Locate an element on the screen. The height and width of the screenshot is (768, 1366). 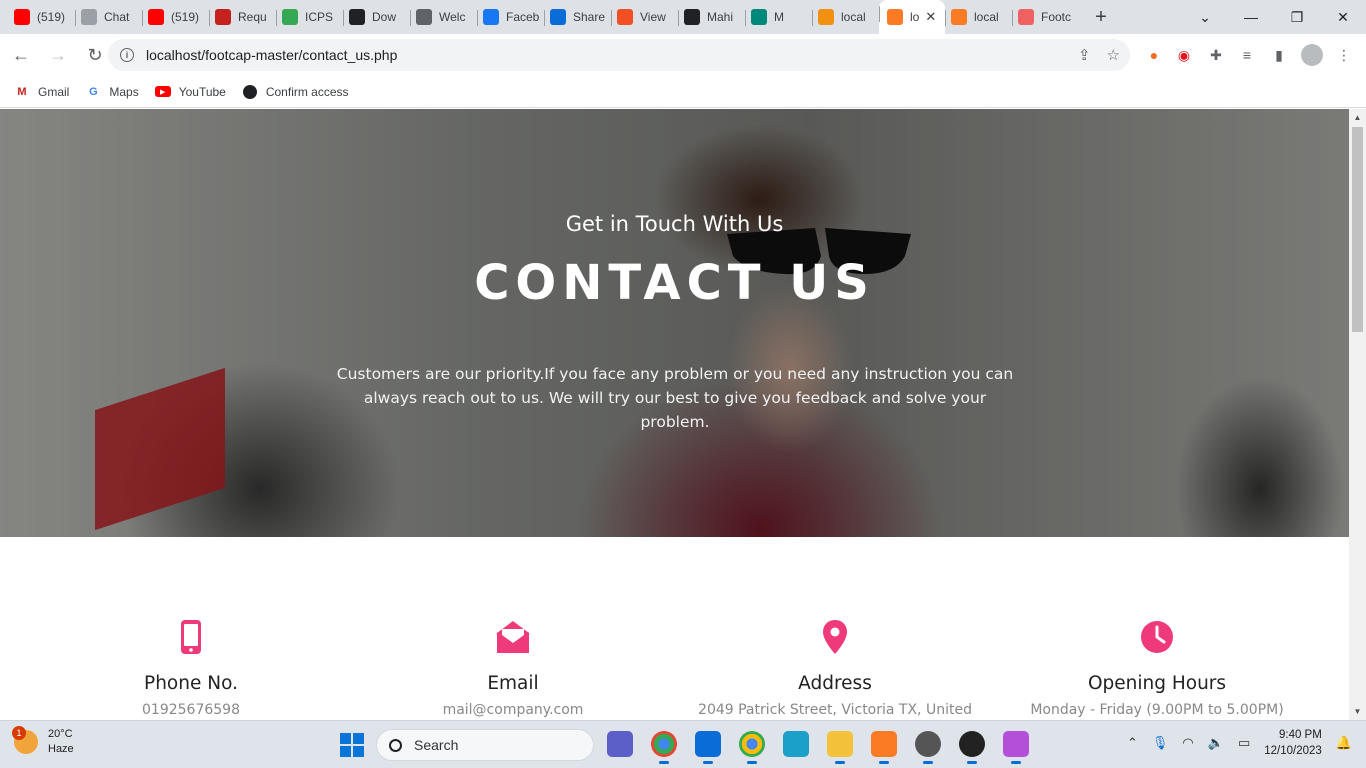
location-pin-icon is located at coordinates (835, 637).